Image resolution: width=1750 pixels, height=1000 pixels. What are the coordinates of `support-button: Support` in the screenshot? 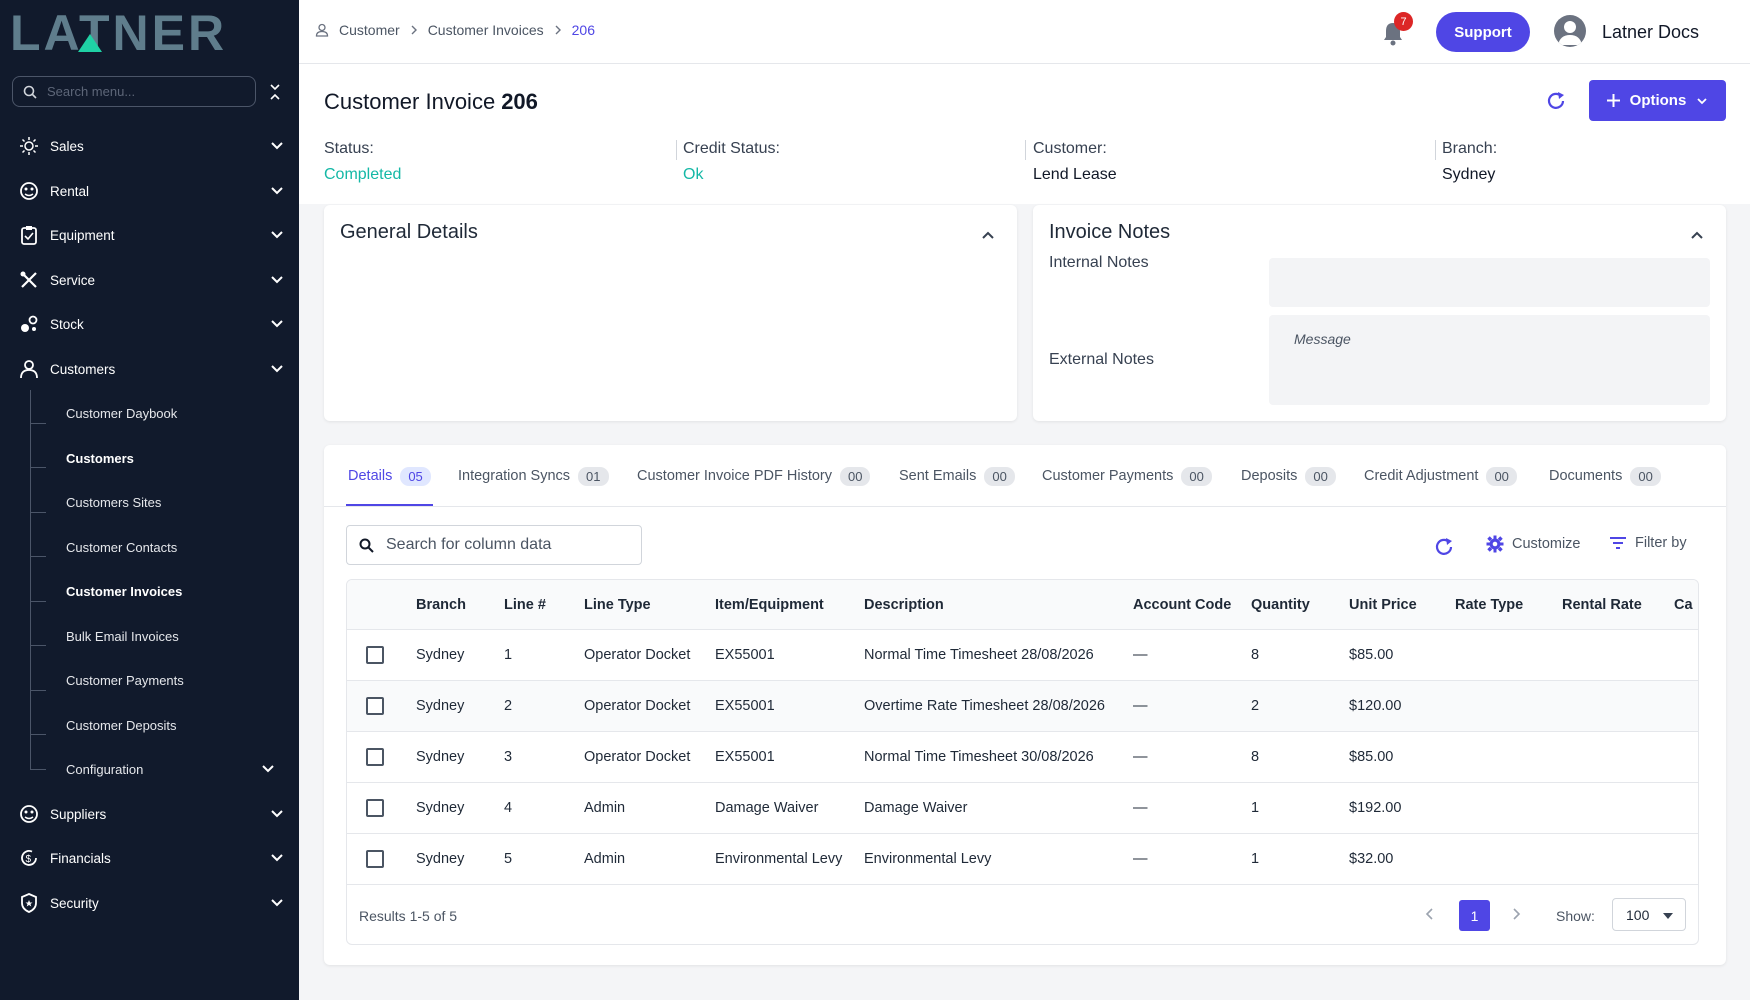 It's located at (1483, 32).